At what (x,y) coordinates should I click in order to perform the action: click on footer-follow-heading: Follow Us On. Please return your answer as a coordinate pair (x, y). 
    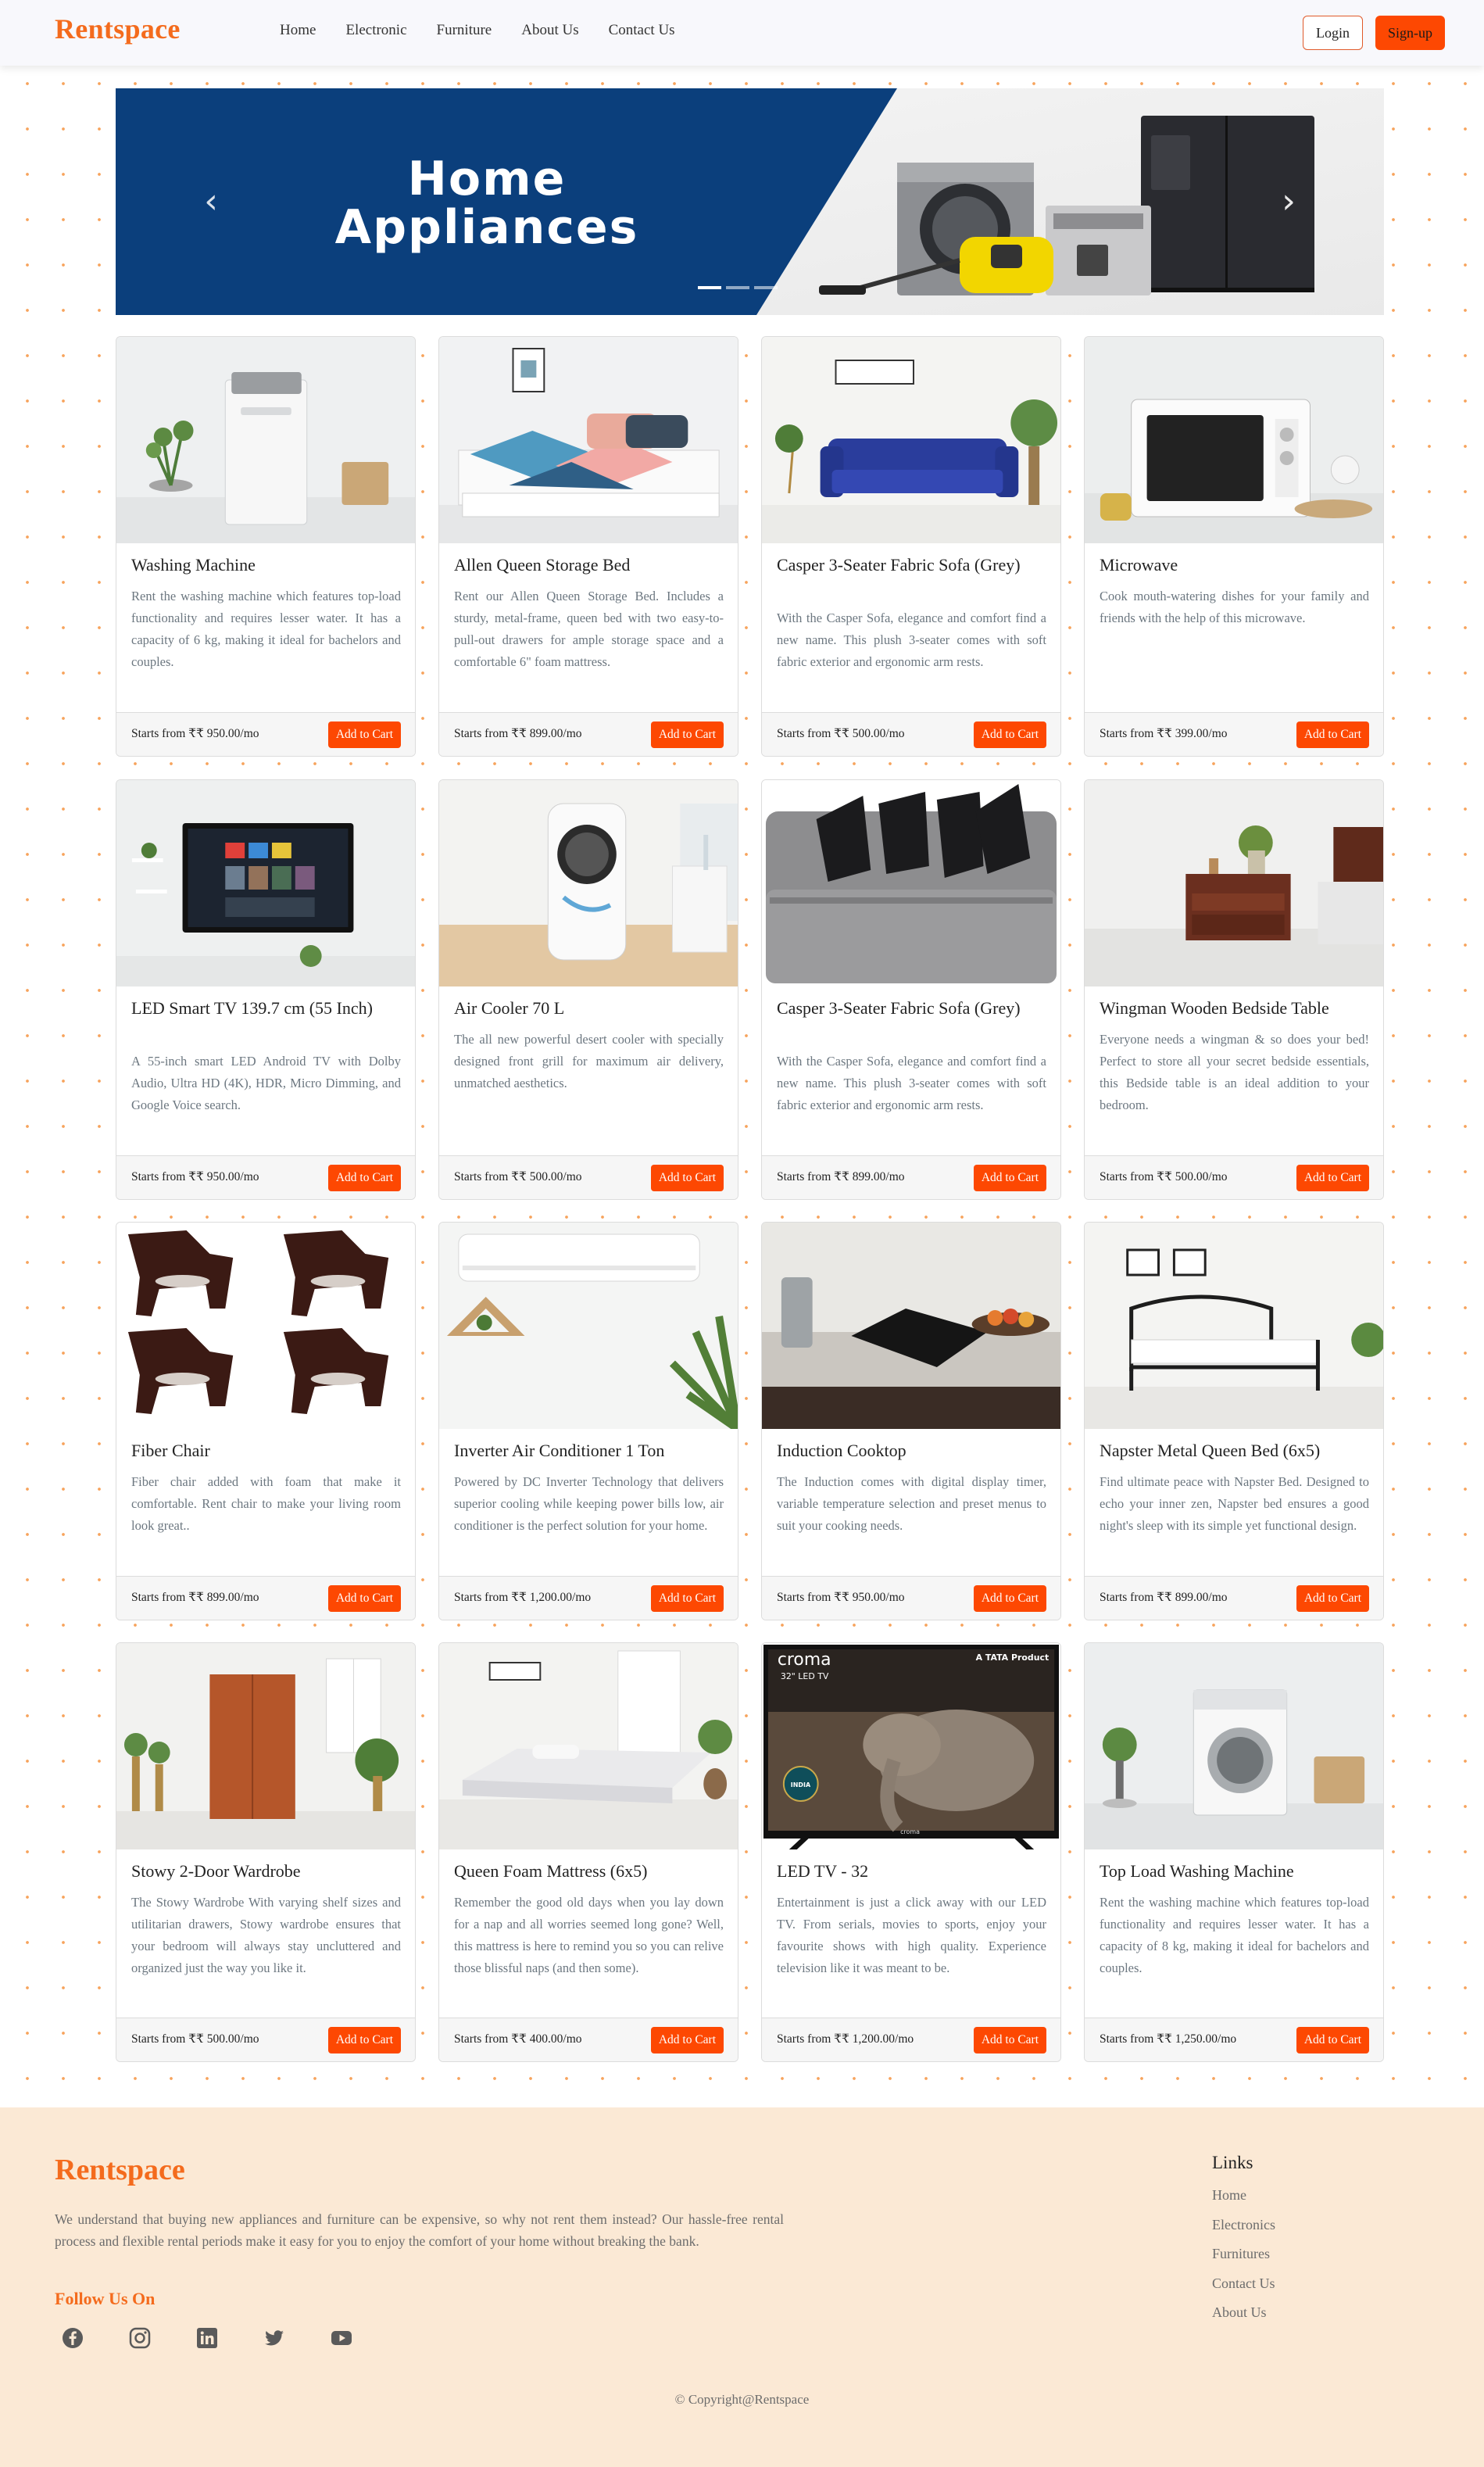
    Looking at the image, I should click on (105, 2298).